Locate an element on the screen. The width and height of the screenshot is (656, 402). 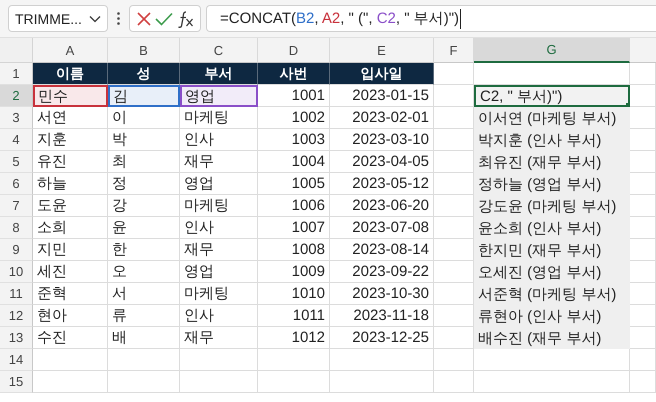
table-cell: 오 is located at coordinates (144, 272).